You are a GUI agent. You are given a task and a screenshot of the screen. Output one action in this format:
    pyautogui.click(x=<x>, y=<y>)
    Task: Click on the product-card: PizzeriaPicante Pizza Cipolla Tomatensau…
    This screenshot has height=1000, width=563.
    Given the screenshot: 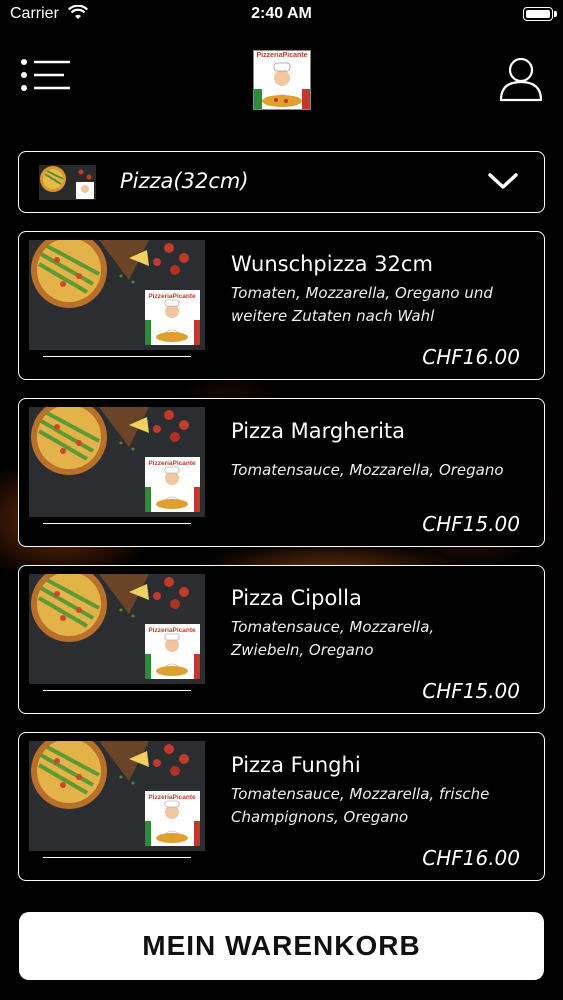 What is the action you would take?
    pyautogui.click(x=281, y=639)
    